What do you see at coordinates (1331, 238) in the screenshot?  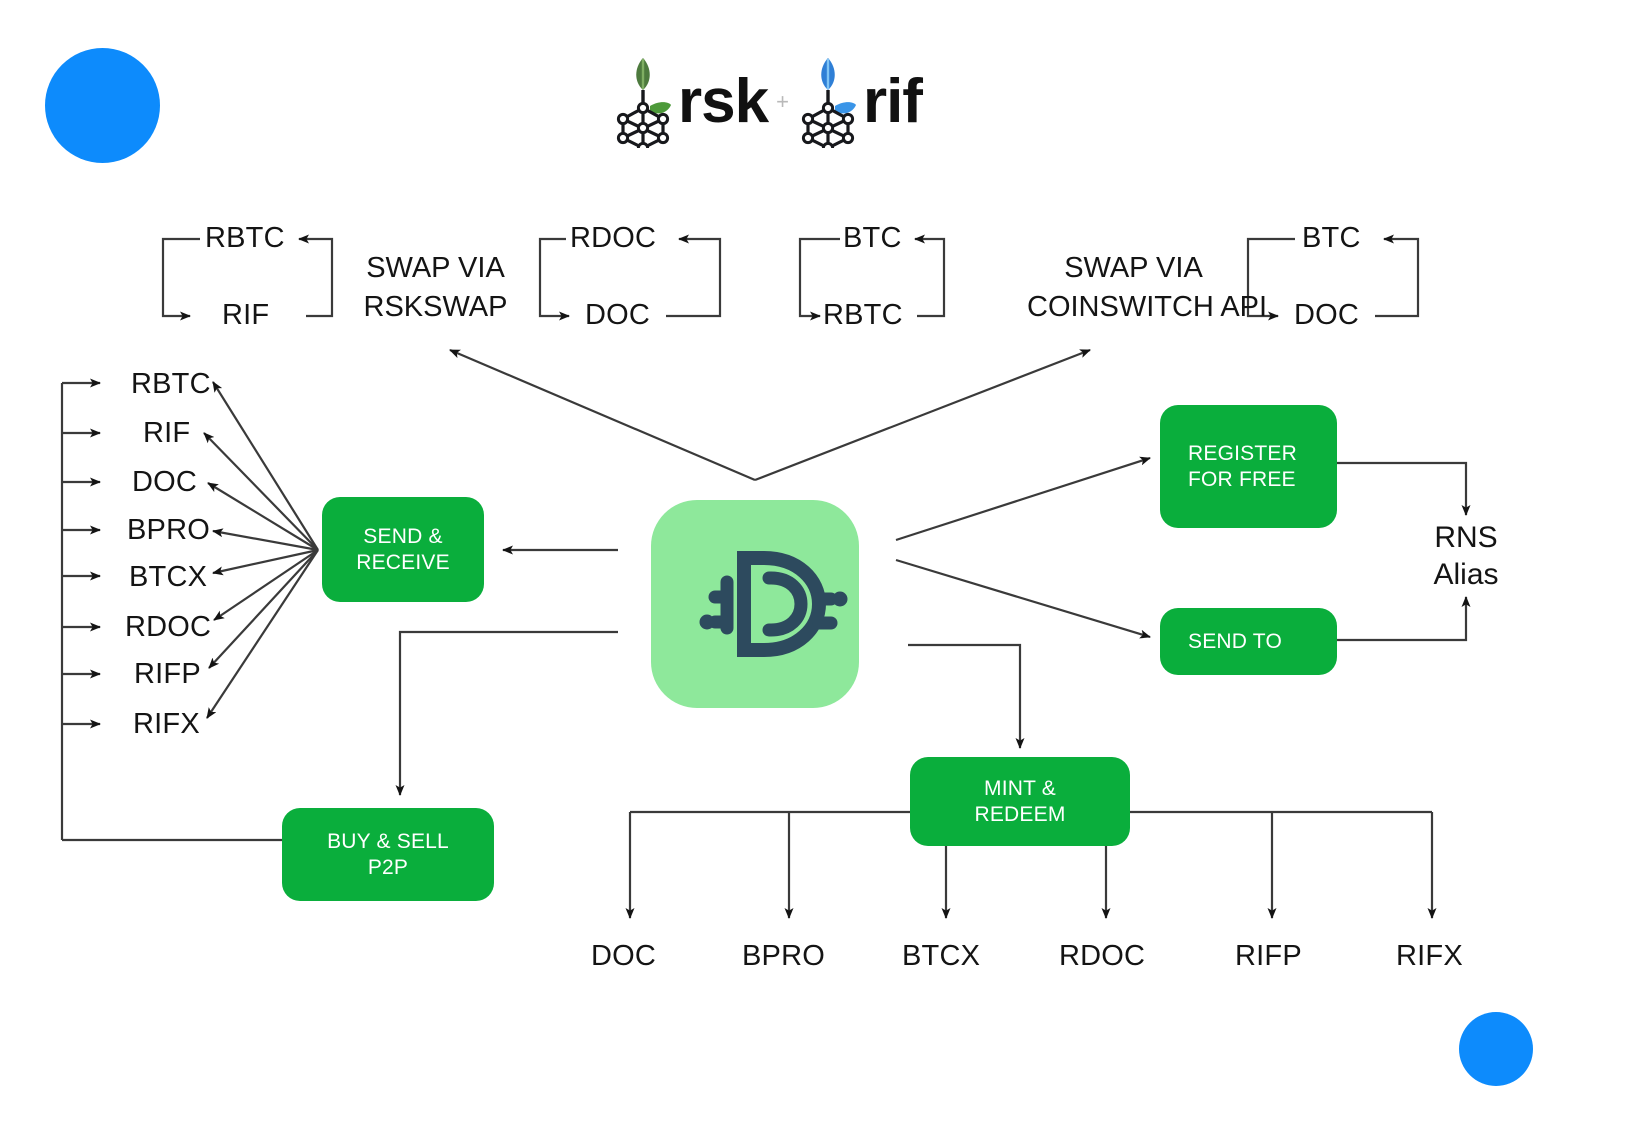 I see `swap-token-btc-top-2: BTC` at bounding box center [1331, 238].